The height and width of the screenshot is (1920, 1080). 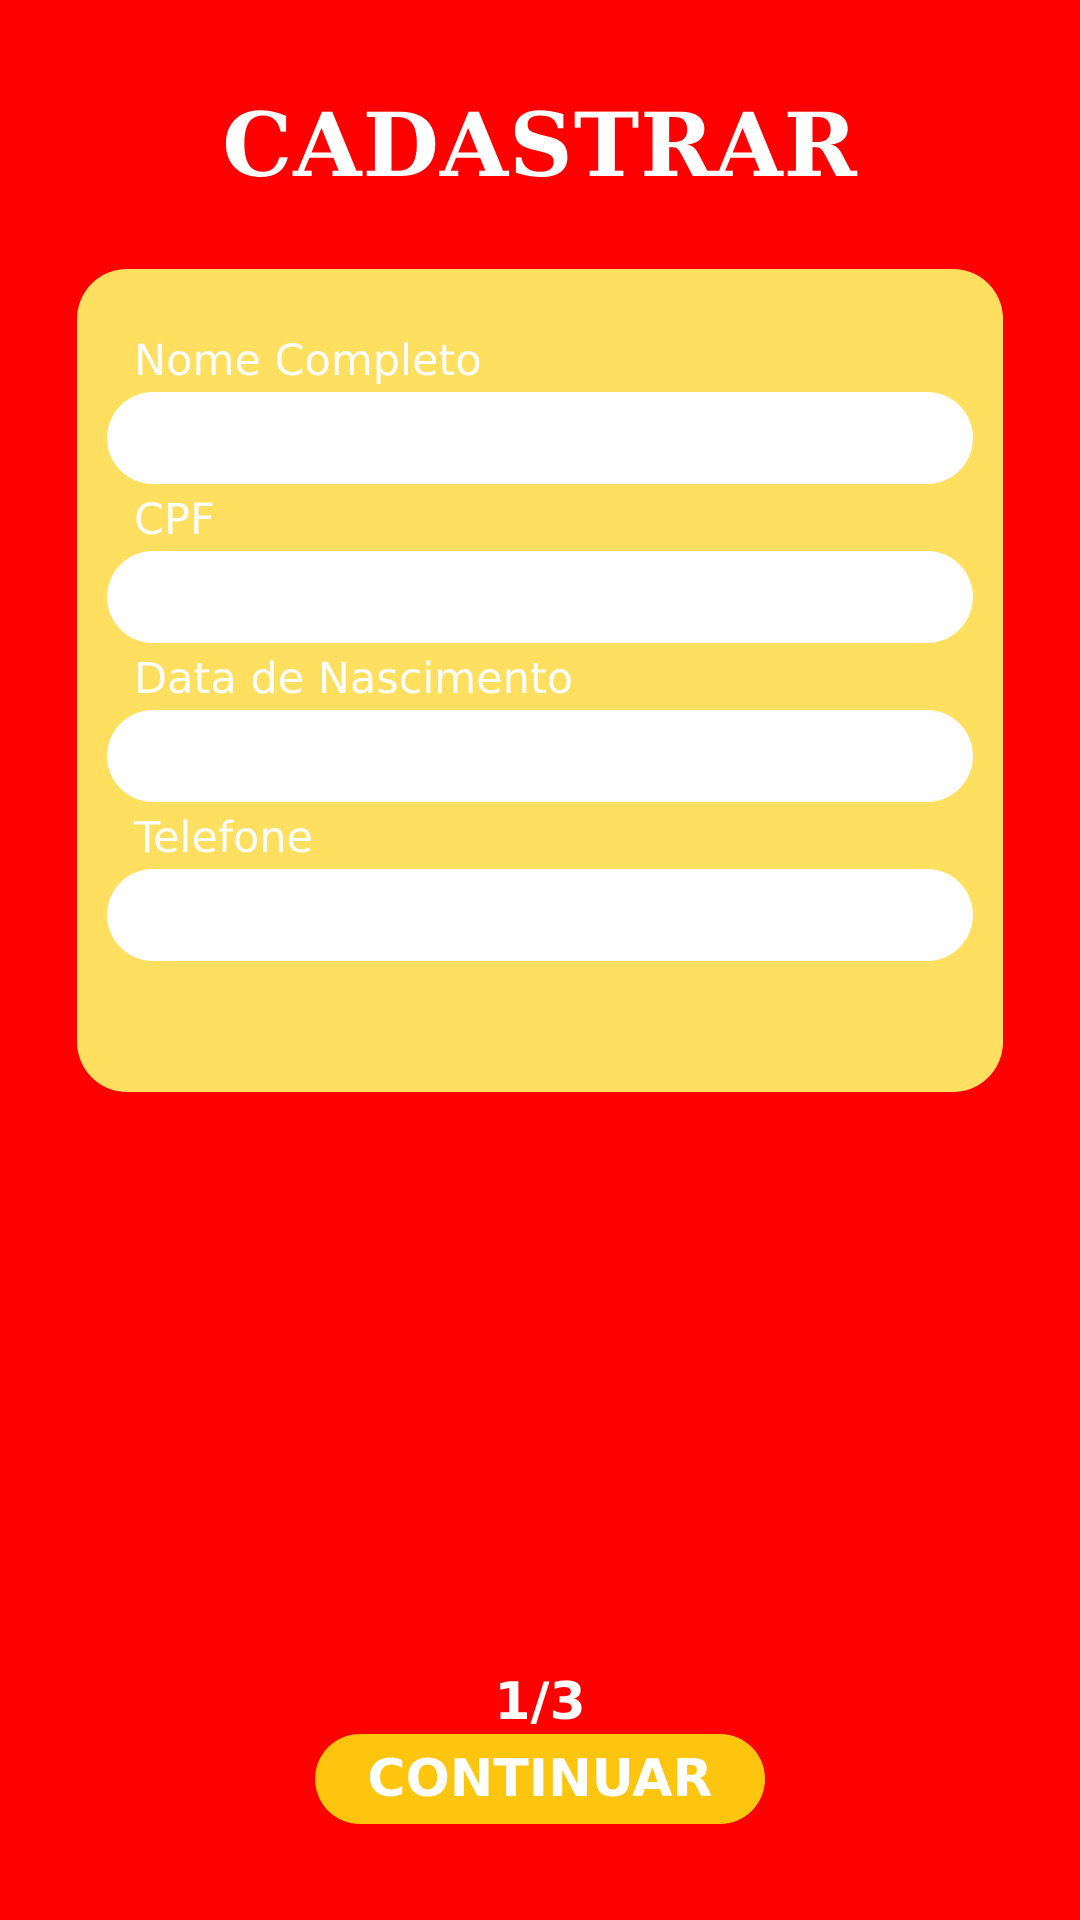 I want to click on full-name-input, so click(x=540, y=438).